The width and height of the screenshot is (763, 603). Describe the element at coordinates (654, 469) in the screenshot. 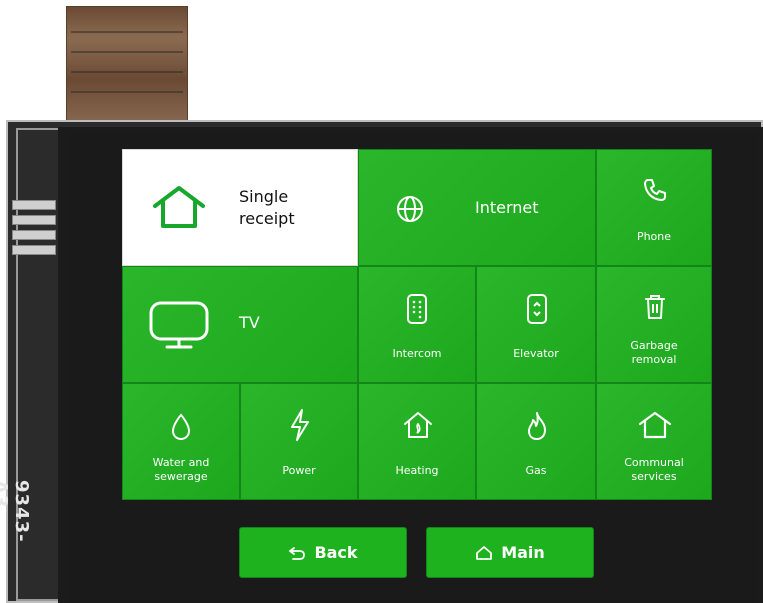

I see `tile-label: Communal services` at that location.